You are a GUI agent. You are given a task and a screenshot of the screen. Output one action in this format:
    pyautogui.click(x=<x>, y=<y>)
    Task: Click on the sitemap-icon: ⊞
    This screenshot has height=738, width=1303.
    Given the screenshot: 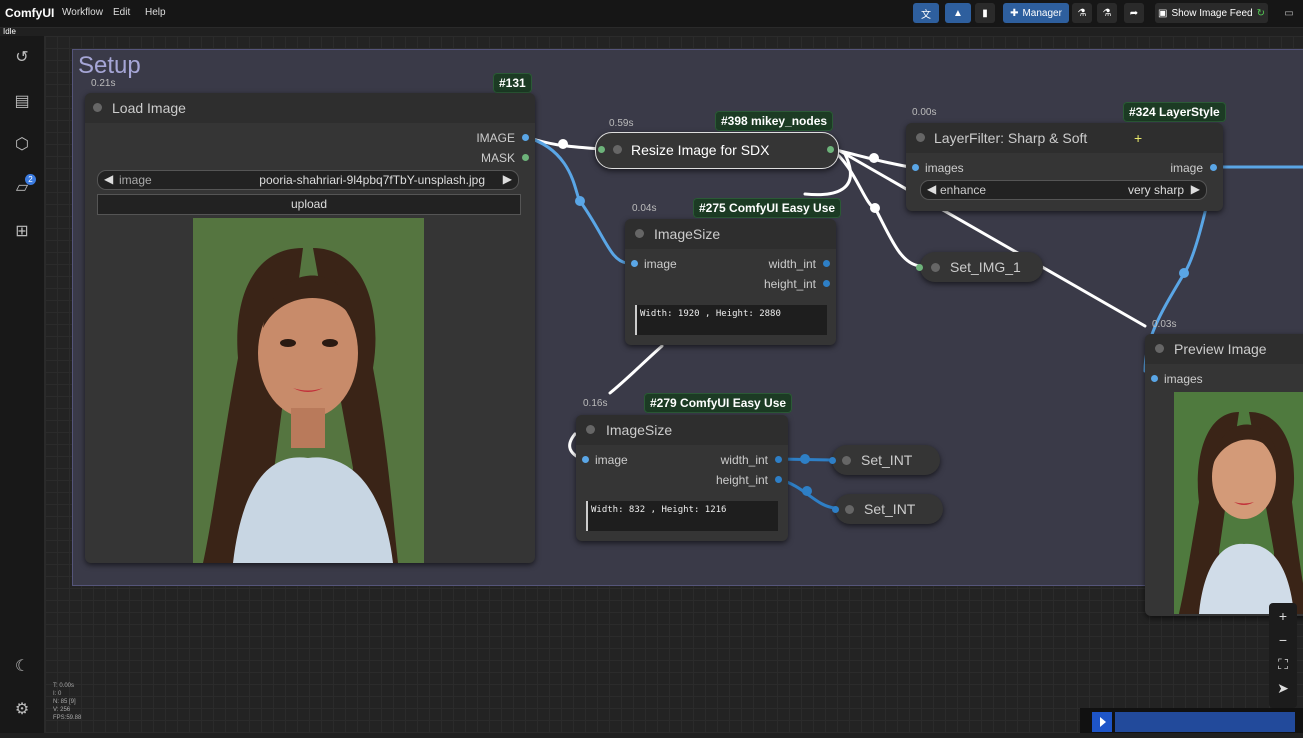 What is the action you would take?
    pyautogui.click(x=22, y=232)
    